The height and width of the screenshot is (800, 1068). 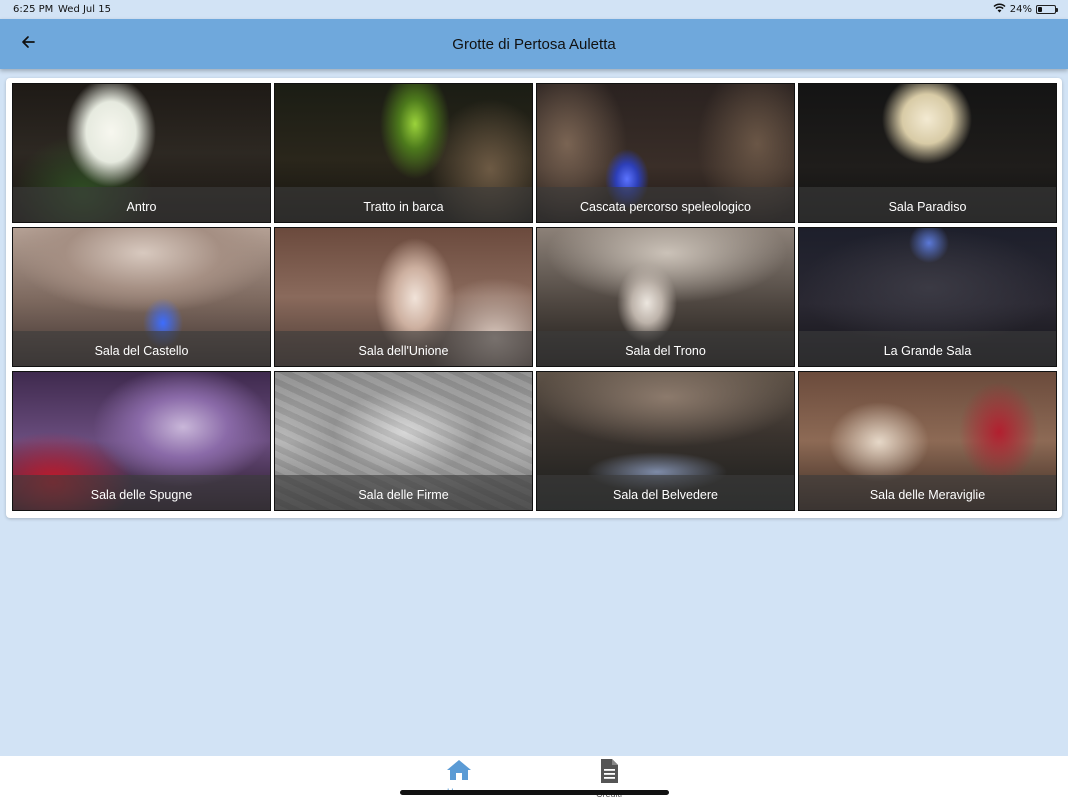 I want to click on tile-caption: Tratto in barca, so click(x=403, y=204).